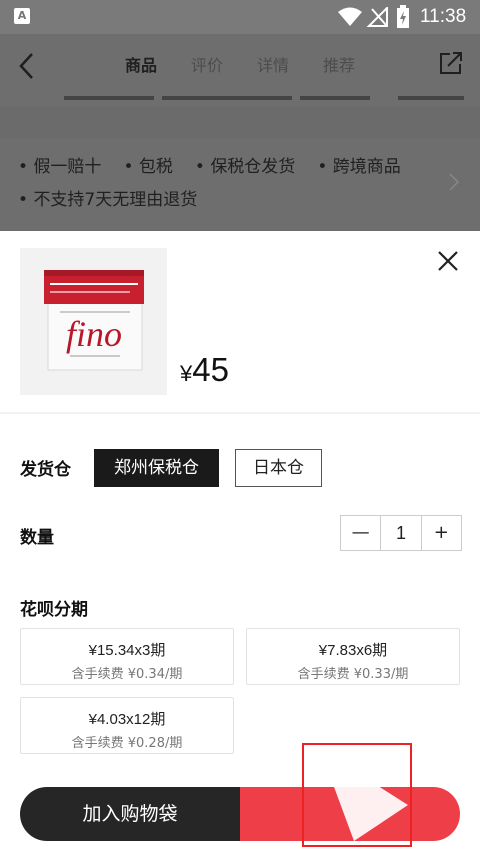  I want to click on tab-recommend: 推荐, so click(339, 64).